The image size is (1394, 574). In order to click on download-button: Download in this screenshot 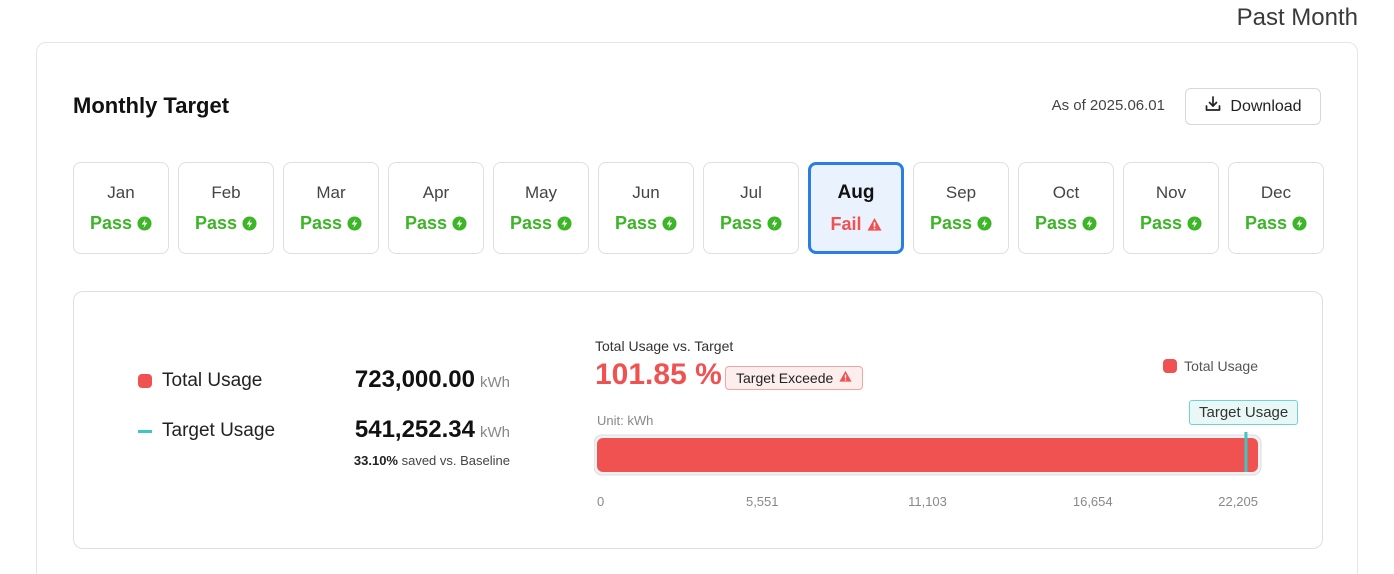, I will do `click(1253, 106)`.